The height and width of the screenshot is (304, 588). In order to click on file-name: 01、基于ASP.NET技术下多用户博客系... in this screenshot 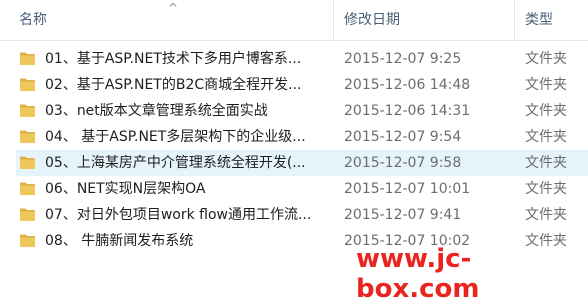, I will do `click(173, 59)`.